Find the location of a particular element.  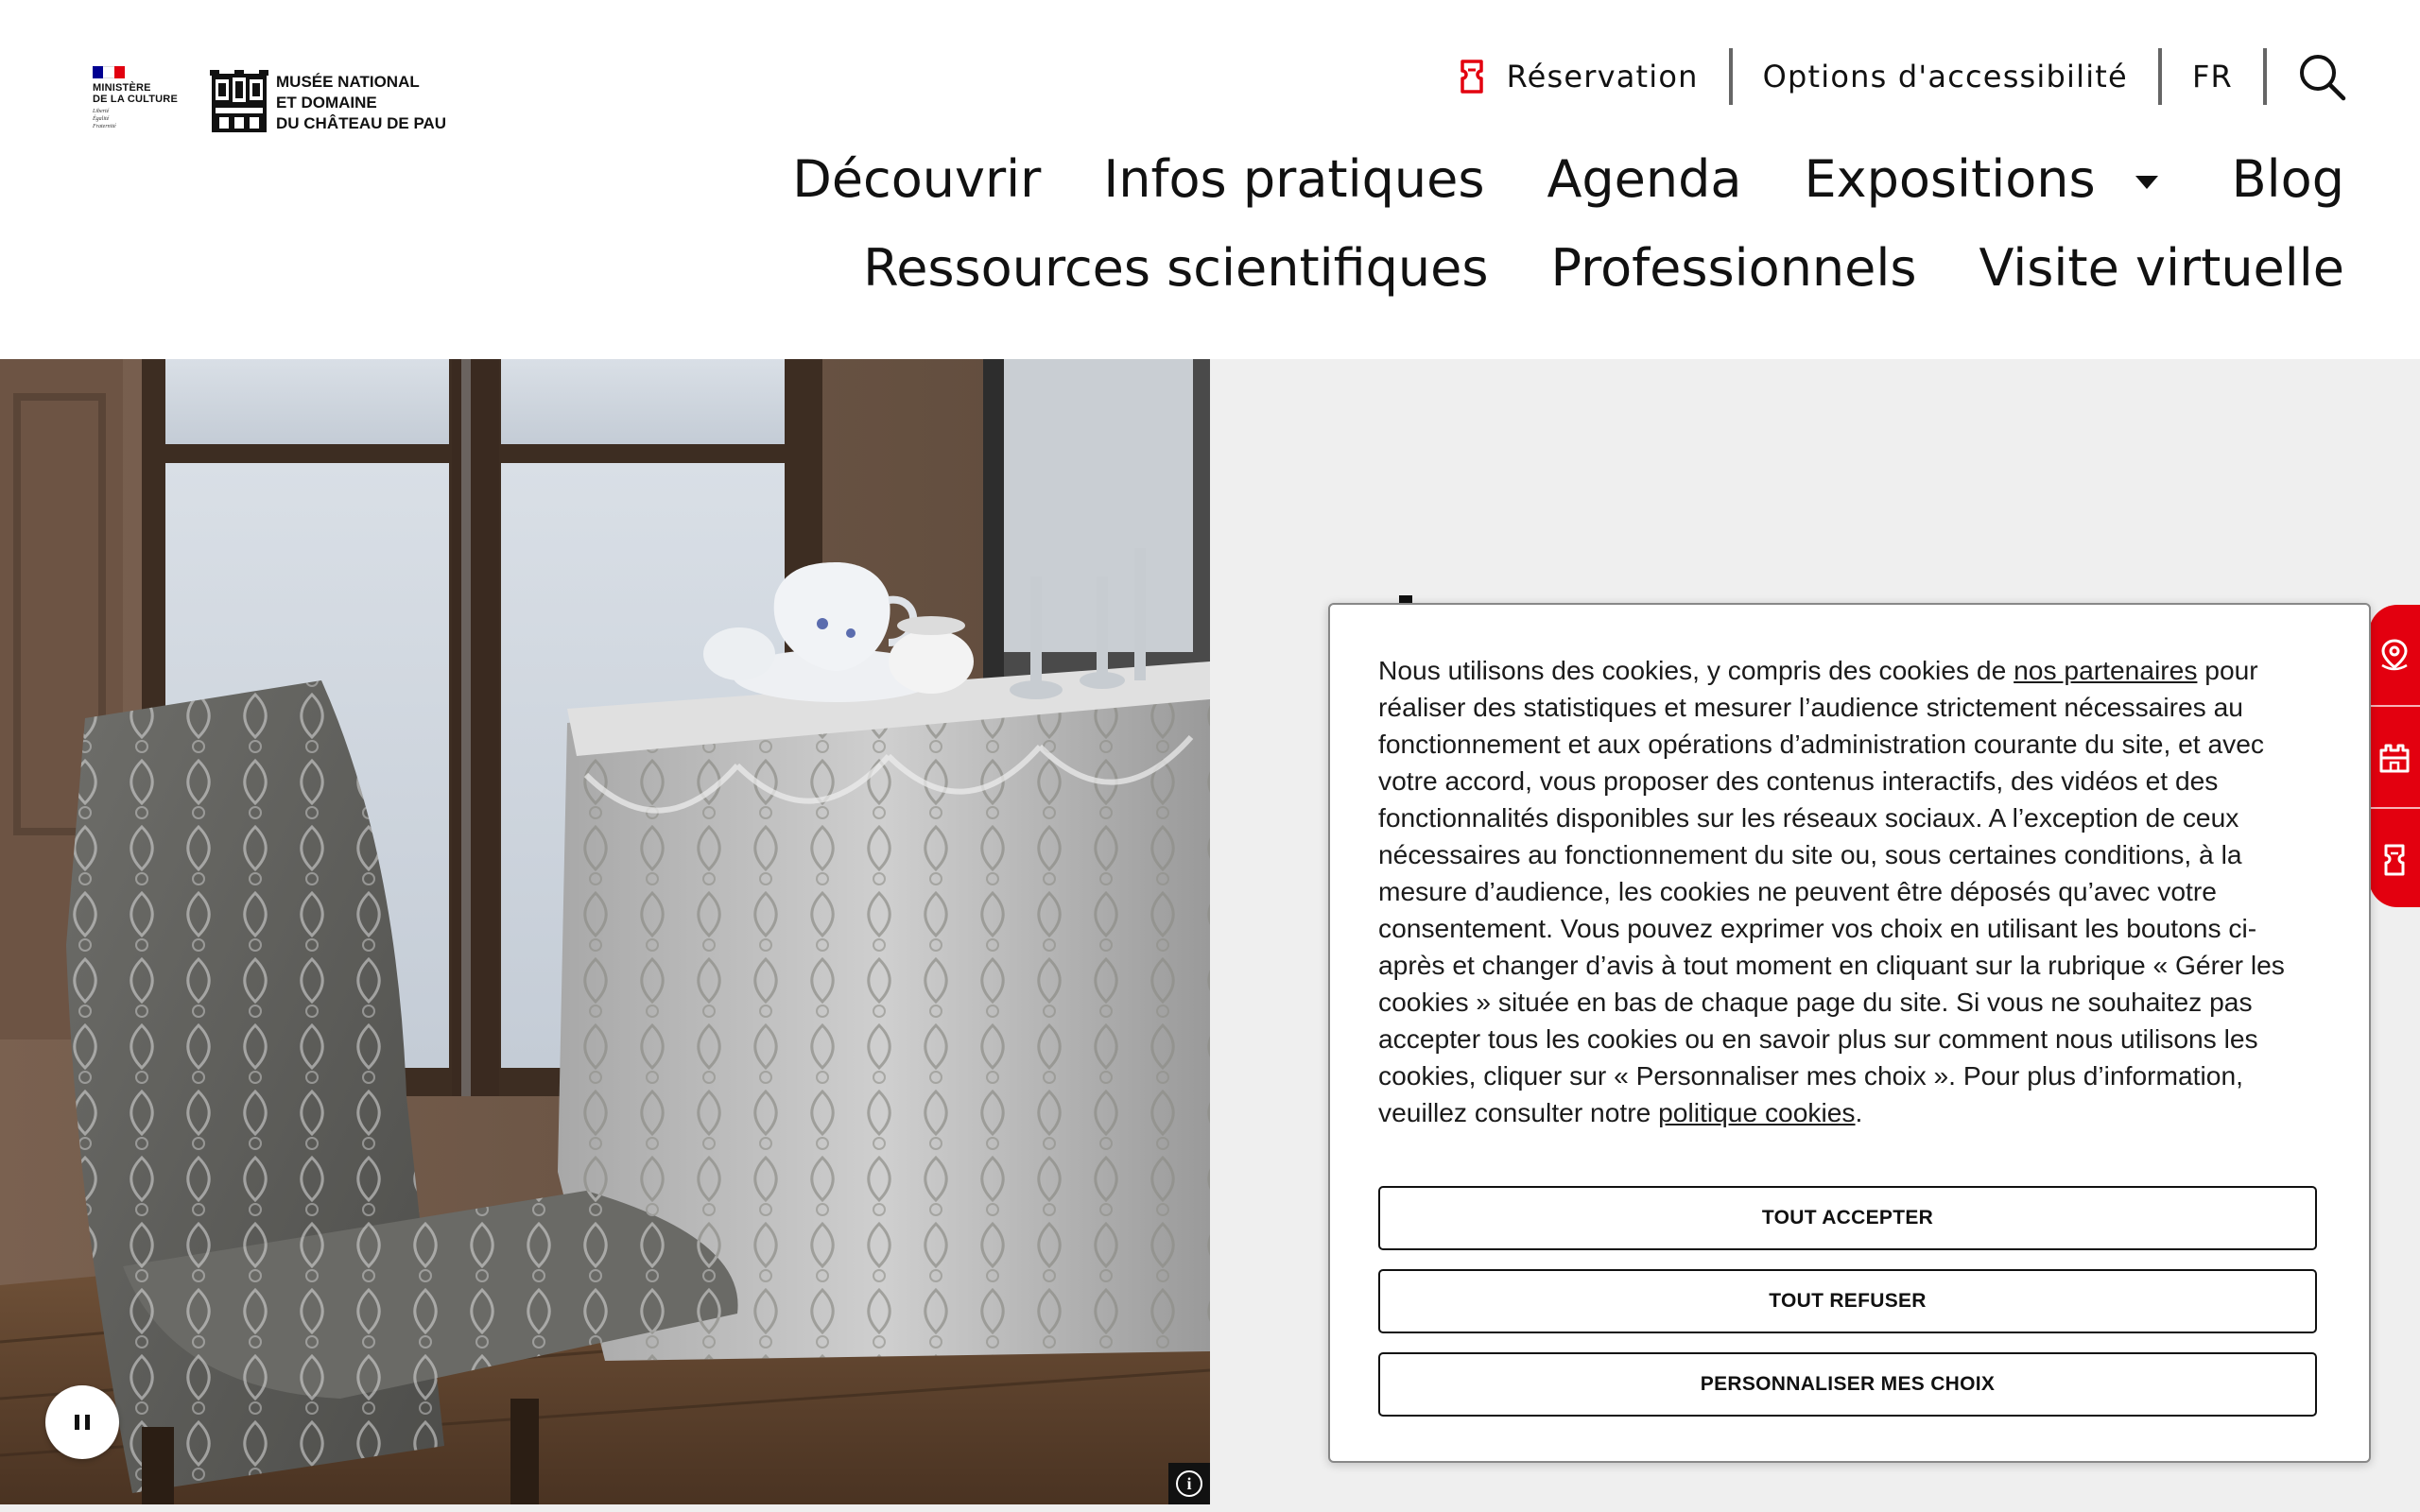

search-button is located at coordinates (2321, 76).